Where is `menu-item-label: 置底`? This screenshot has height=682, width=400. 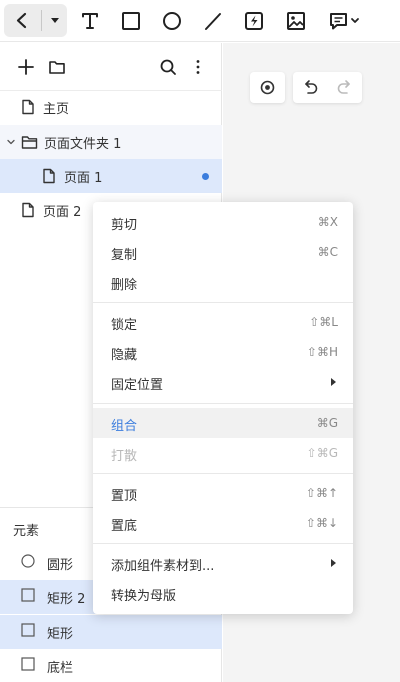
menu-item-label: 置底 is located at coordinates (124, 526).